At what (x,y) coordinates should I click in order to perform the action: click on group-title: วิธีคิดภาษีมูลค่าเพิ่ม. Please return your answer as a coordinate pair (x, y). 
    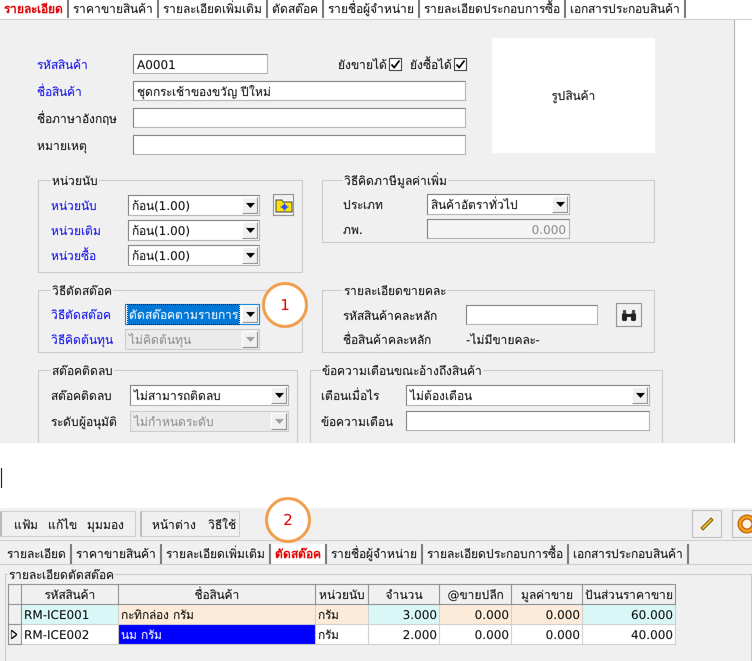
    Looking at the image, I should click on (395, 181).